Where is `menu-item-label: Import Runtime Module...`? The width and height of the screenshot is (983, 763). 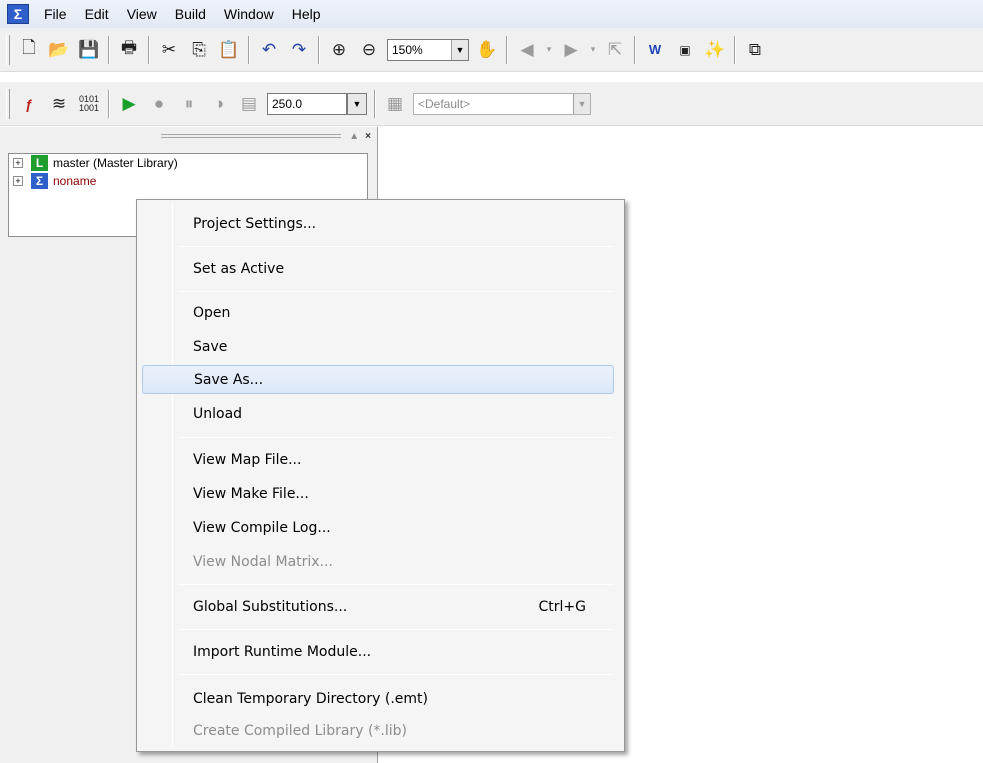
menu-item-label: Import Runtime Module... is located at coordinates (282, 651).